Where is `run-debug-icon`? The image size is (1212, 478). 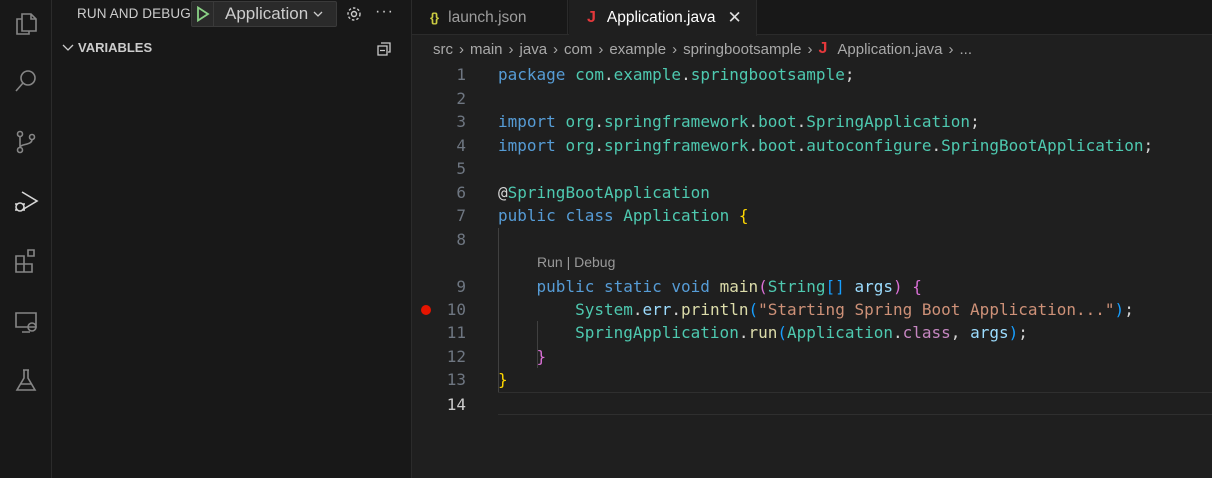 run-debug-icon is located at coordinates (26, 202).